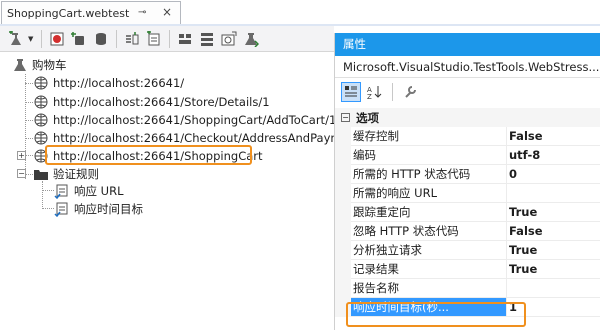 Image resolution: width=600 pixels, height=330 pixels. I want to click on tree-request-label: http://localhost:26641/, so click(119, 83).